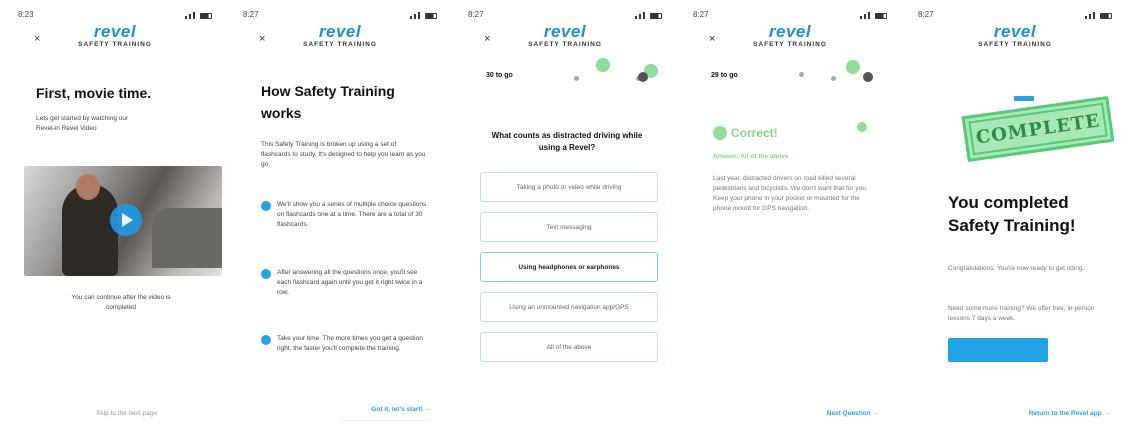  Describe the element at coordinates (88, 187) in the screenshot. I see `video-person-head` at that location.